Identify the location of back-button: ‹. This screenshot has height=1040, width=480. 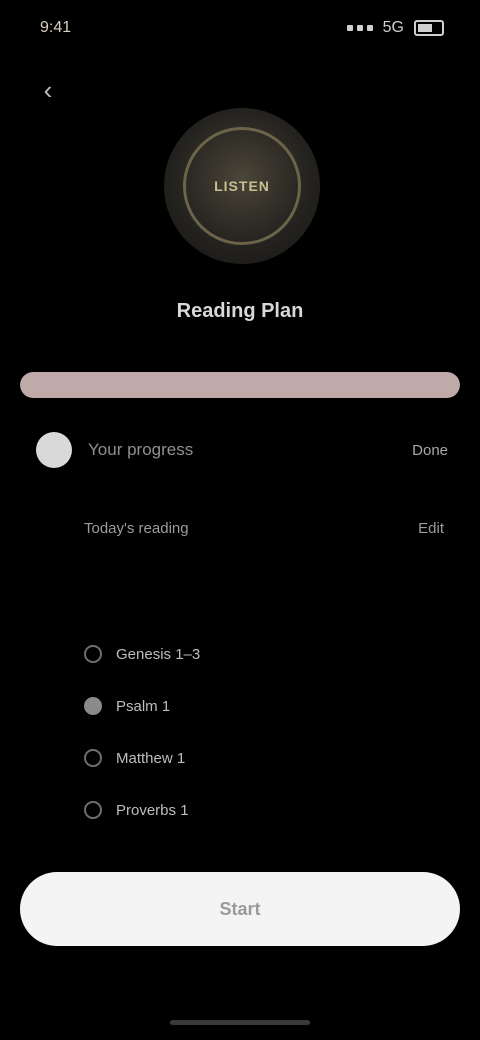
(48, 90).